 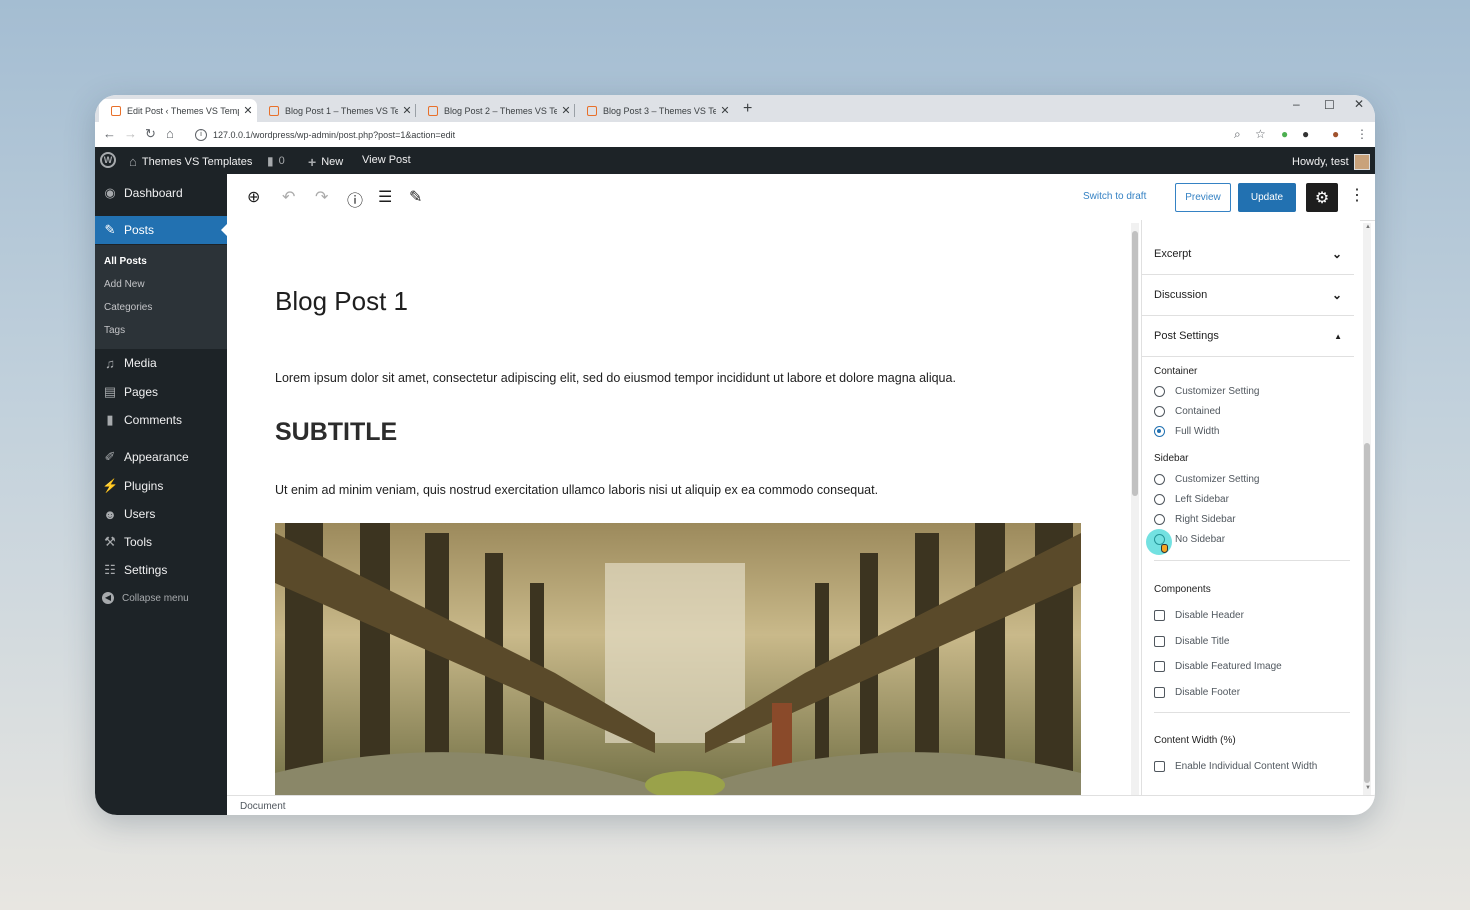 I want to click on view-post-link: View Post, so click(x=386, y=160).